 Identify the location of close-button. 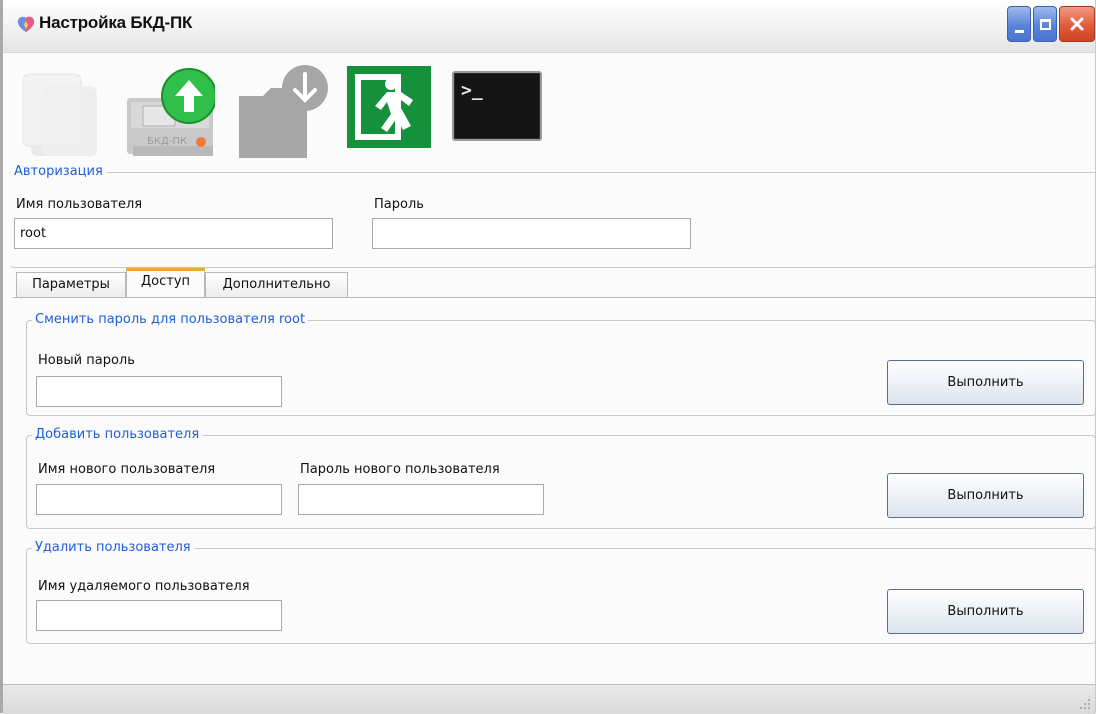
(1077, 24).